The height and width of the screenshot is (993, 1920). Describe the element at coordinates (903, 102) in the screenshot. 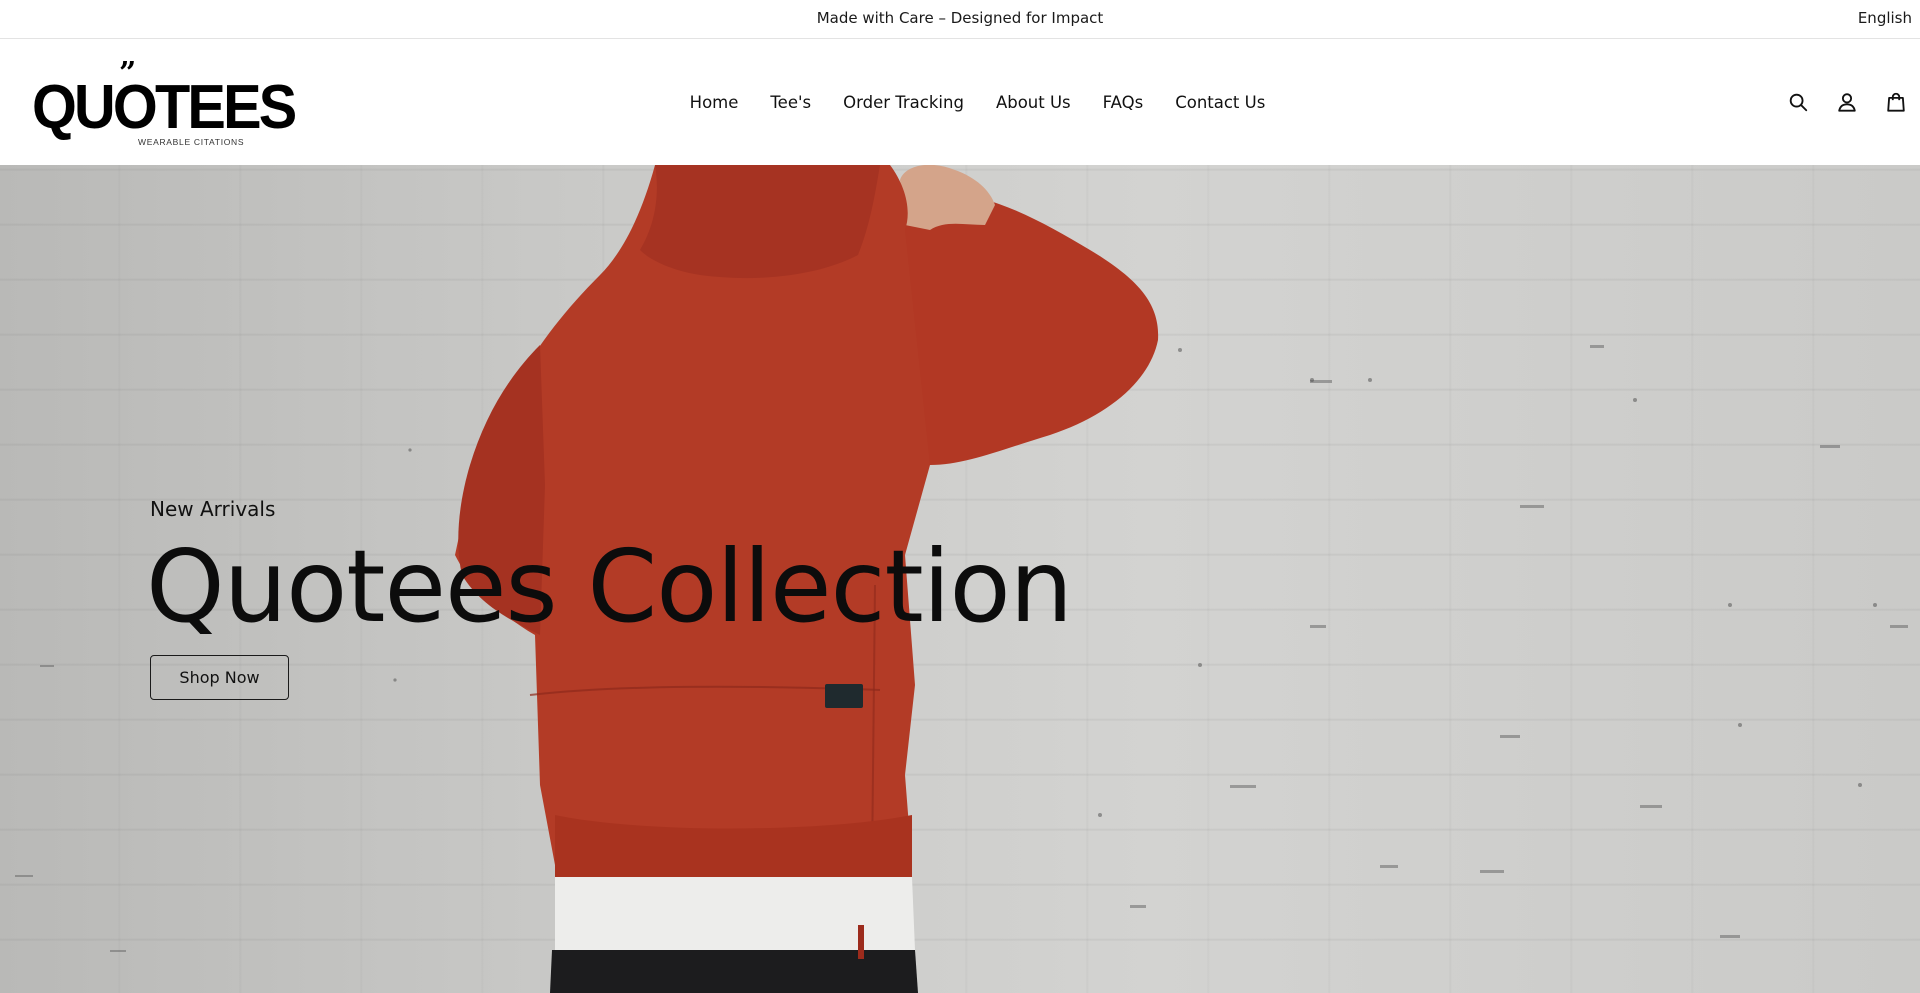

I see `nav-item-order-tracking: Order Tracking` at that location.